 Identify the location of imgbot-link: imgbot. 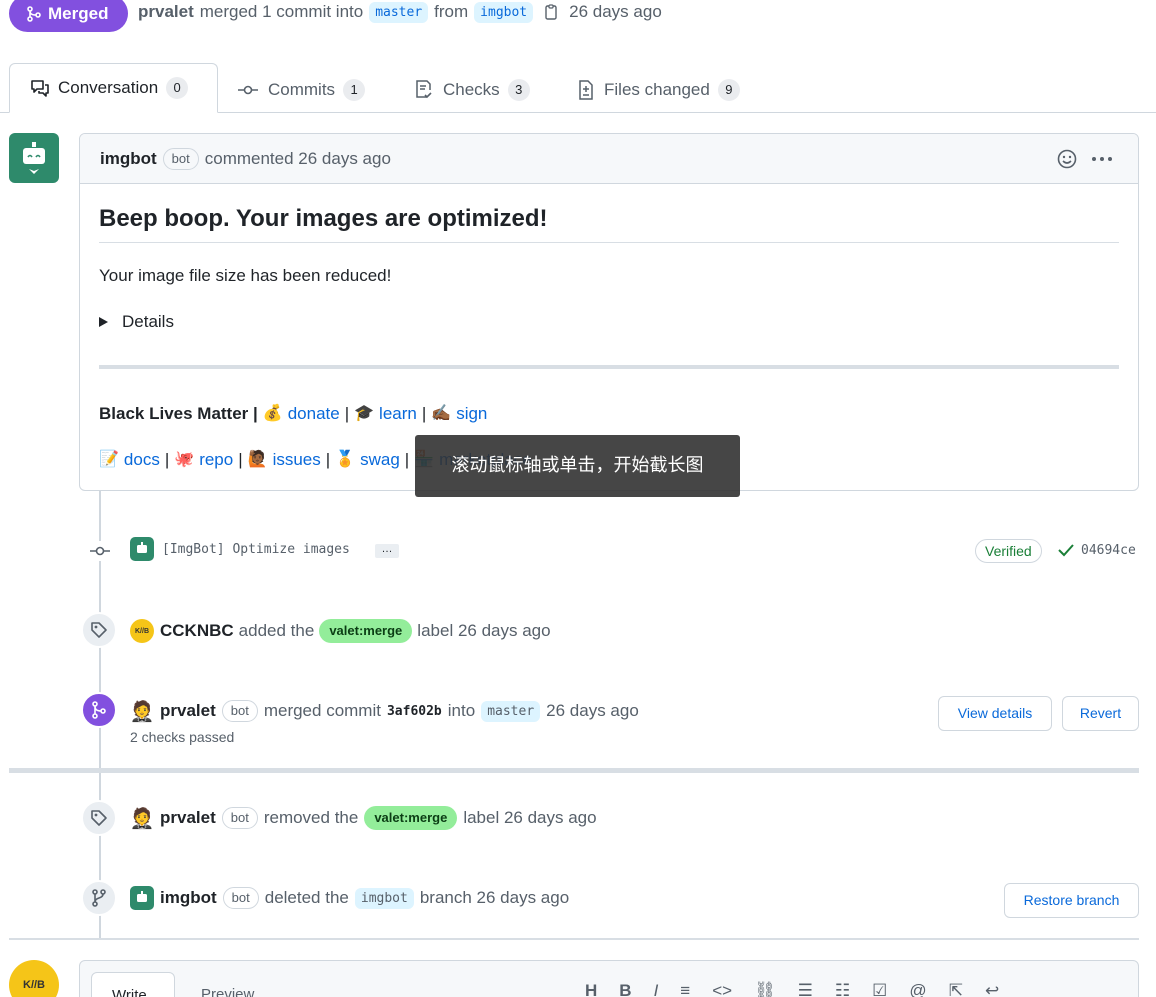
(188, 898).